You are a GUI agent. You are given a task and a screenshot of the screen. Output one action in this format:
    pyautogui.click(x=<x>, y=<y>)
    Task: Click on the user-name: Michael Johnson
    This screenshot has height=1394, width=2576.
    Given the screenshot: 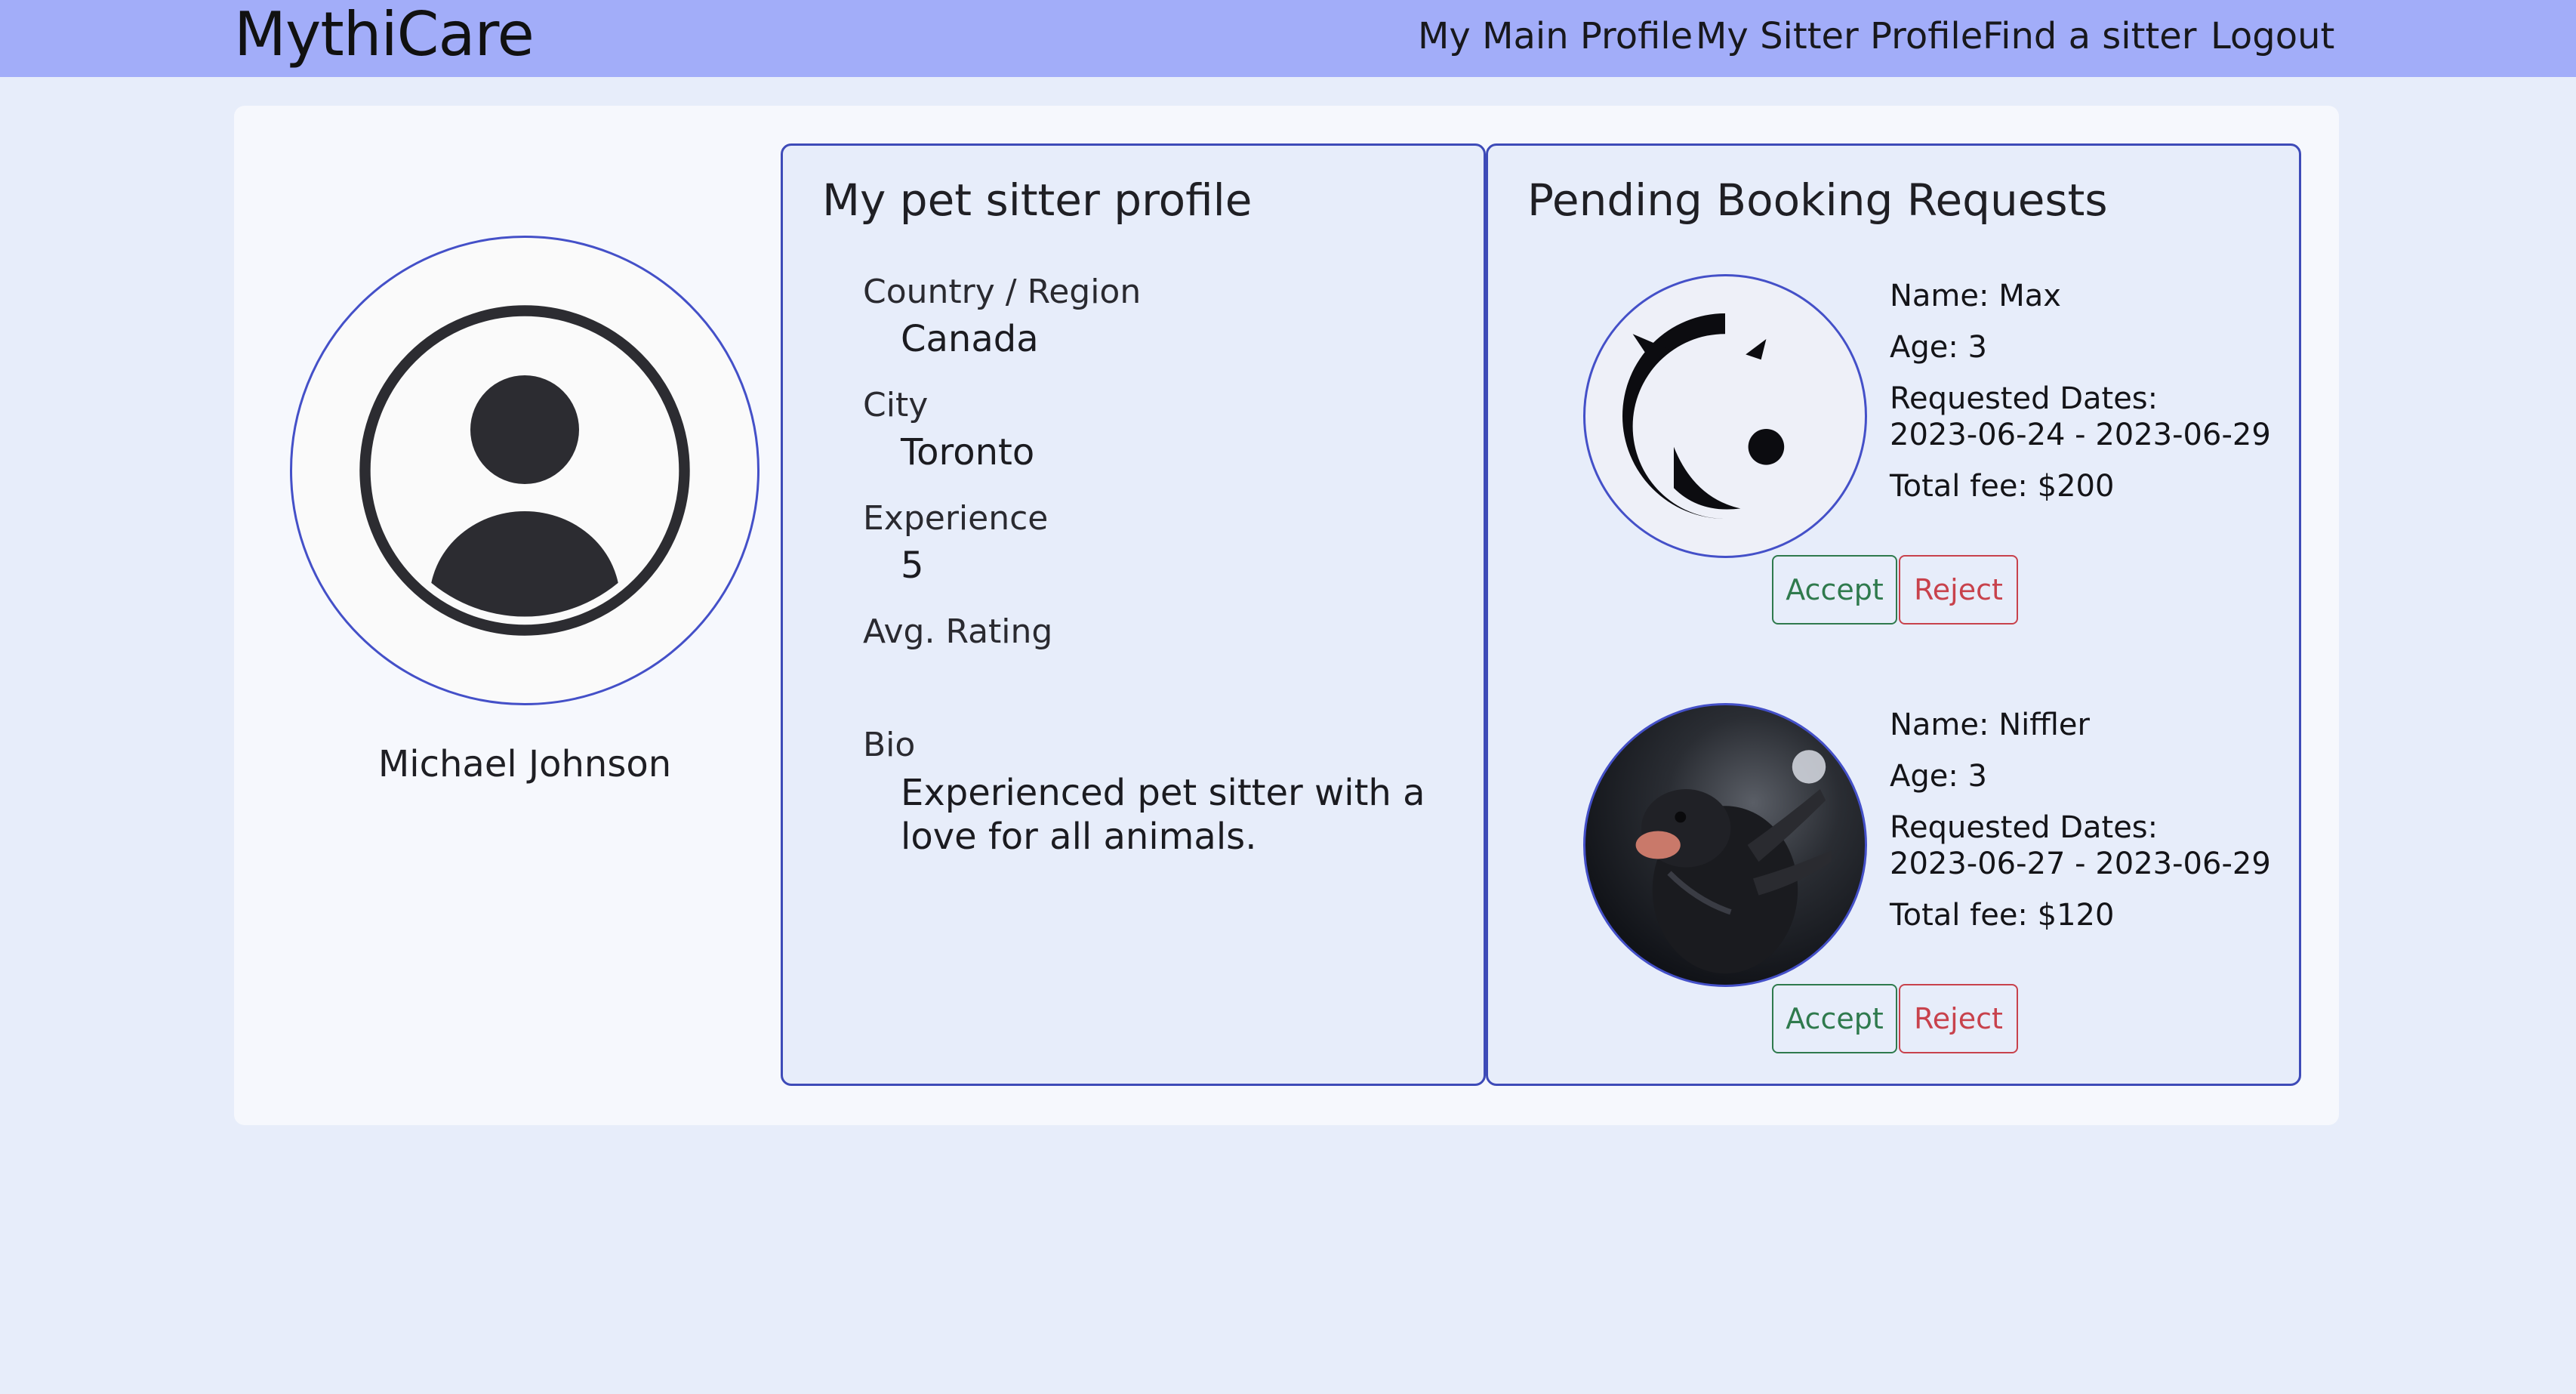 What is the action you would take?
    pyautogui.click(x=524, y=764)
    